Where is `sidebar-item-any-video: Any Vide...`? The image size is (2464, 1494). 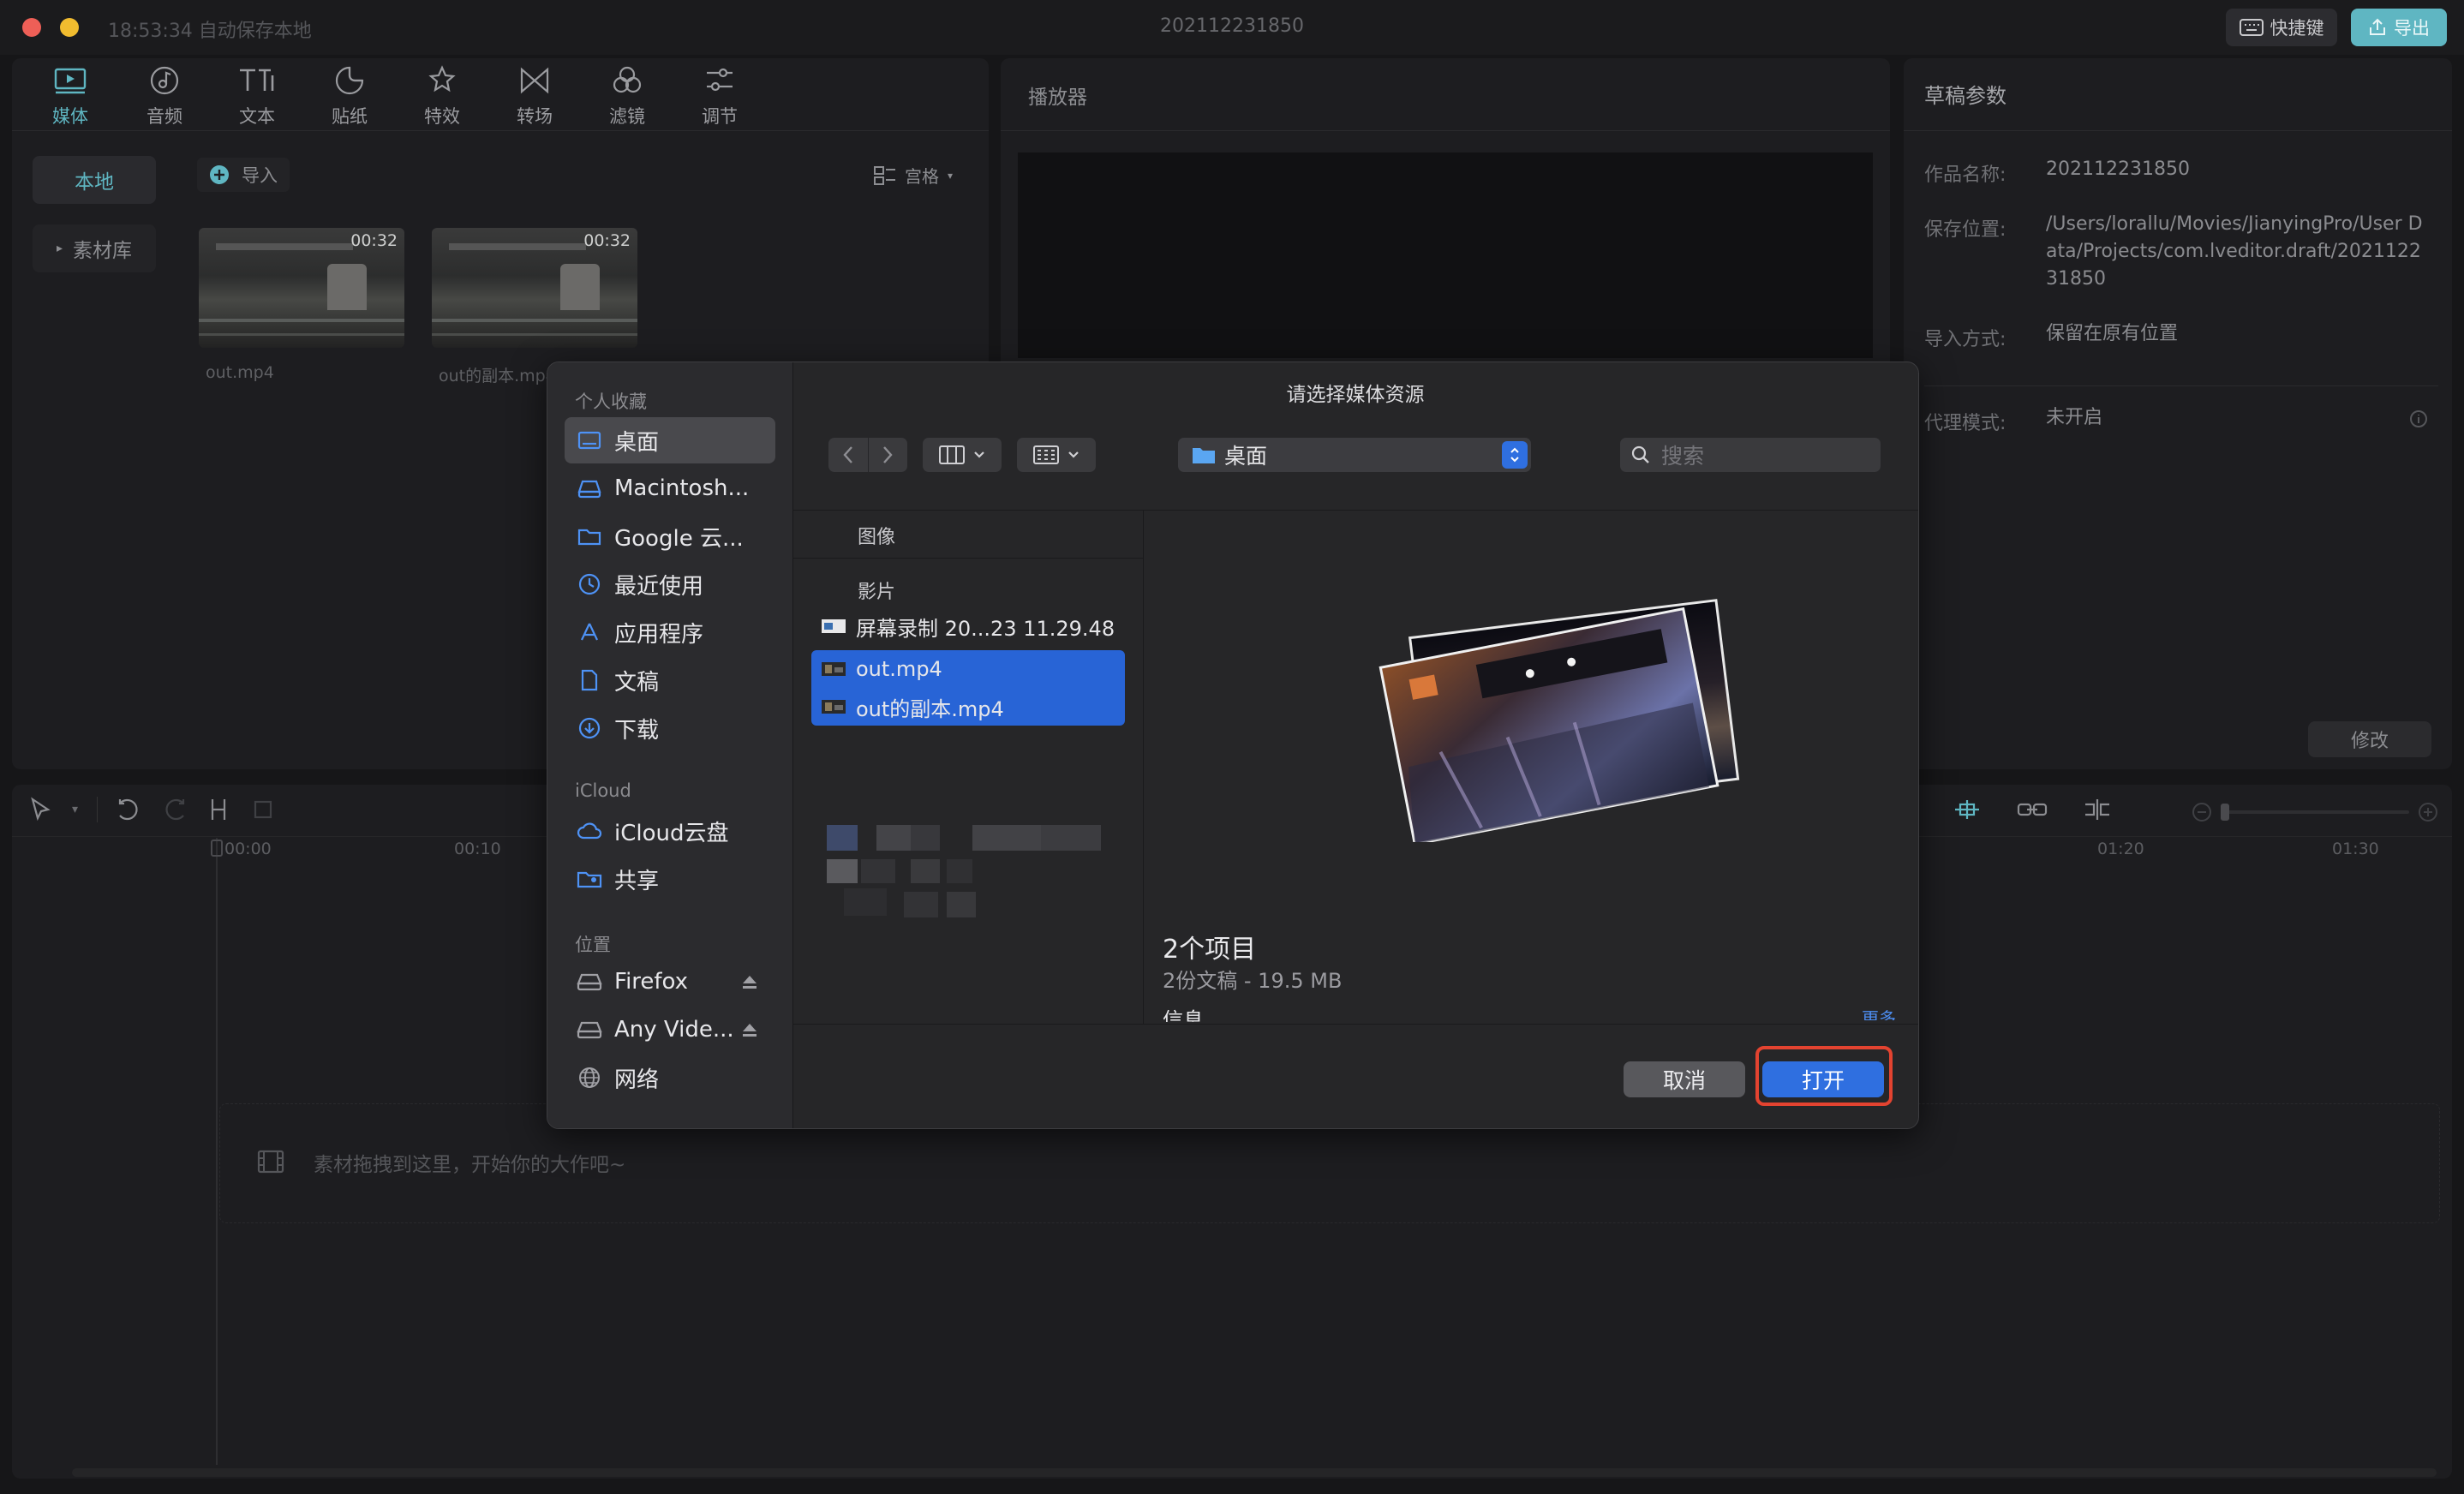
sidebar-item-any-video: Any Vide... is located at coordinates (670, 1030).